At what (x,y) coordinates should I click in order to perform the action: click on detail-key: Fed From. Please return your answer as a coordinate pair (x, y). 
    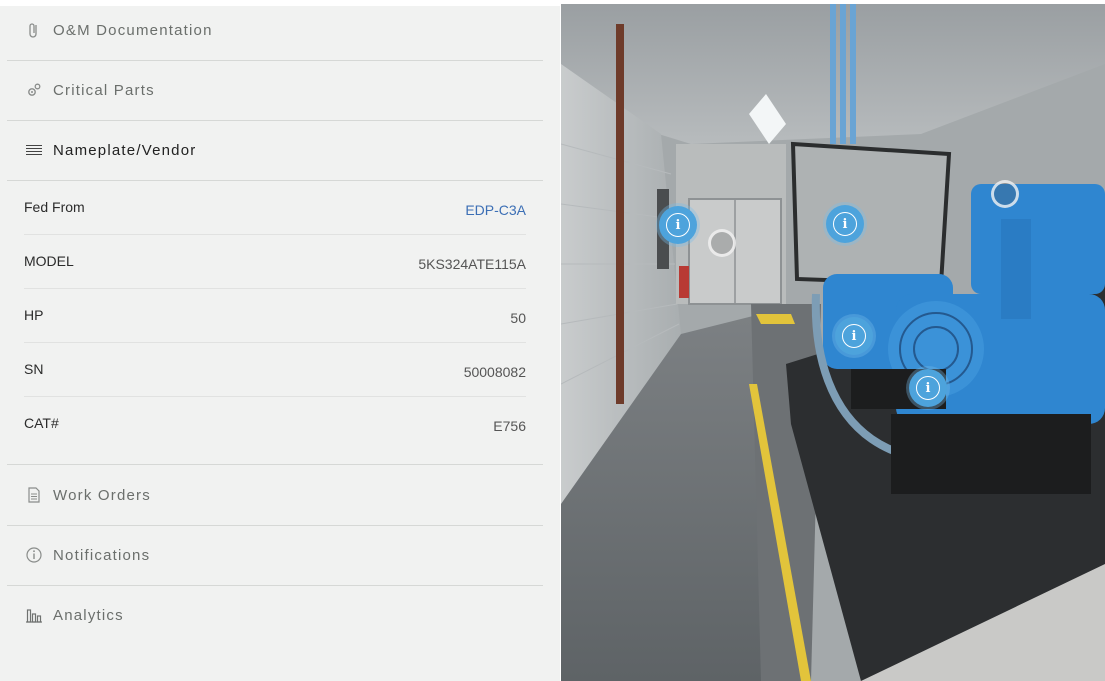
    Looking at the image, I should click on (54, 207).